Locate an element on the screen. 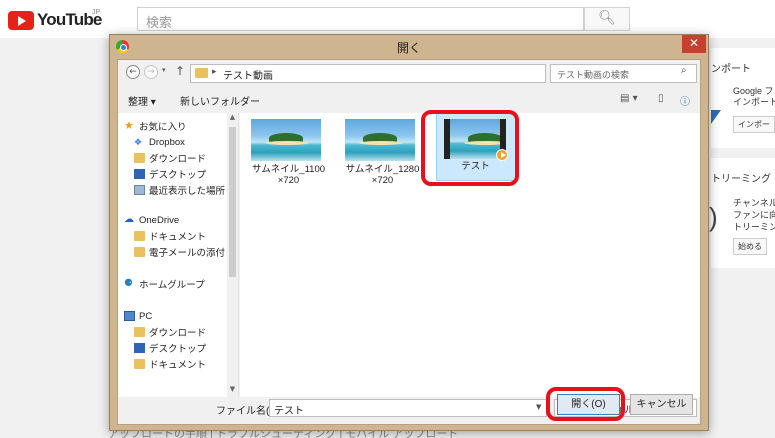  nav-item-onedrive: ☁ OneDrive is located at coordinates (151, 220).